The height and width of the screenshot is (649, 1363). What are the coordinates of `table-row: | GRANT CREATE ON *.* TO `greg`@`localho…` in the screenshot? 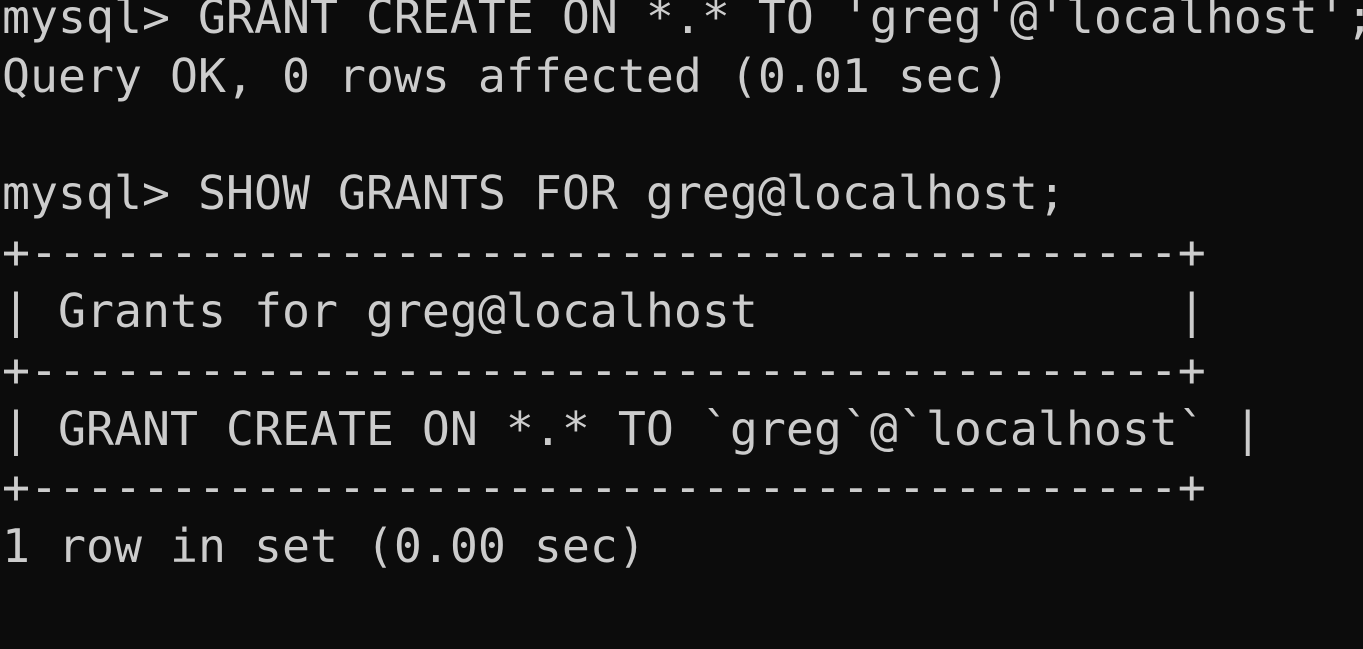 It's located at (632, 428).